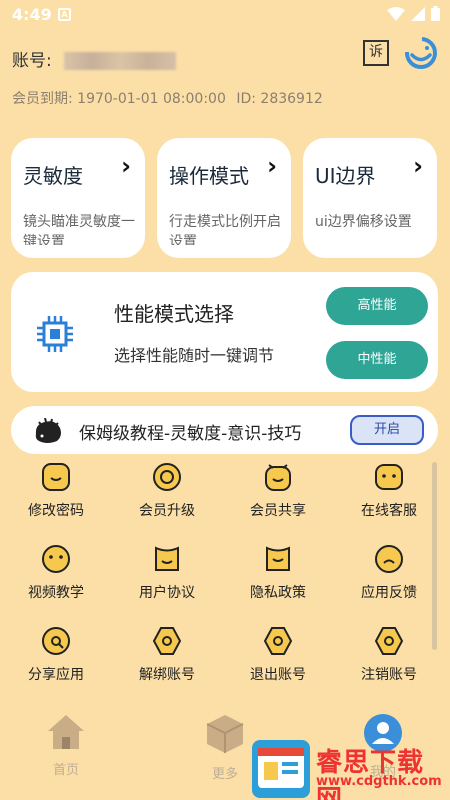 The height and width of the screenshot is (800, 450). I want to click on account-label: 账号:, so click(32, 61).